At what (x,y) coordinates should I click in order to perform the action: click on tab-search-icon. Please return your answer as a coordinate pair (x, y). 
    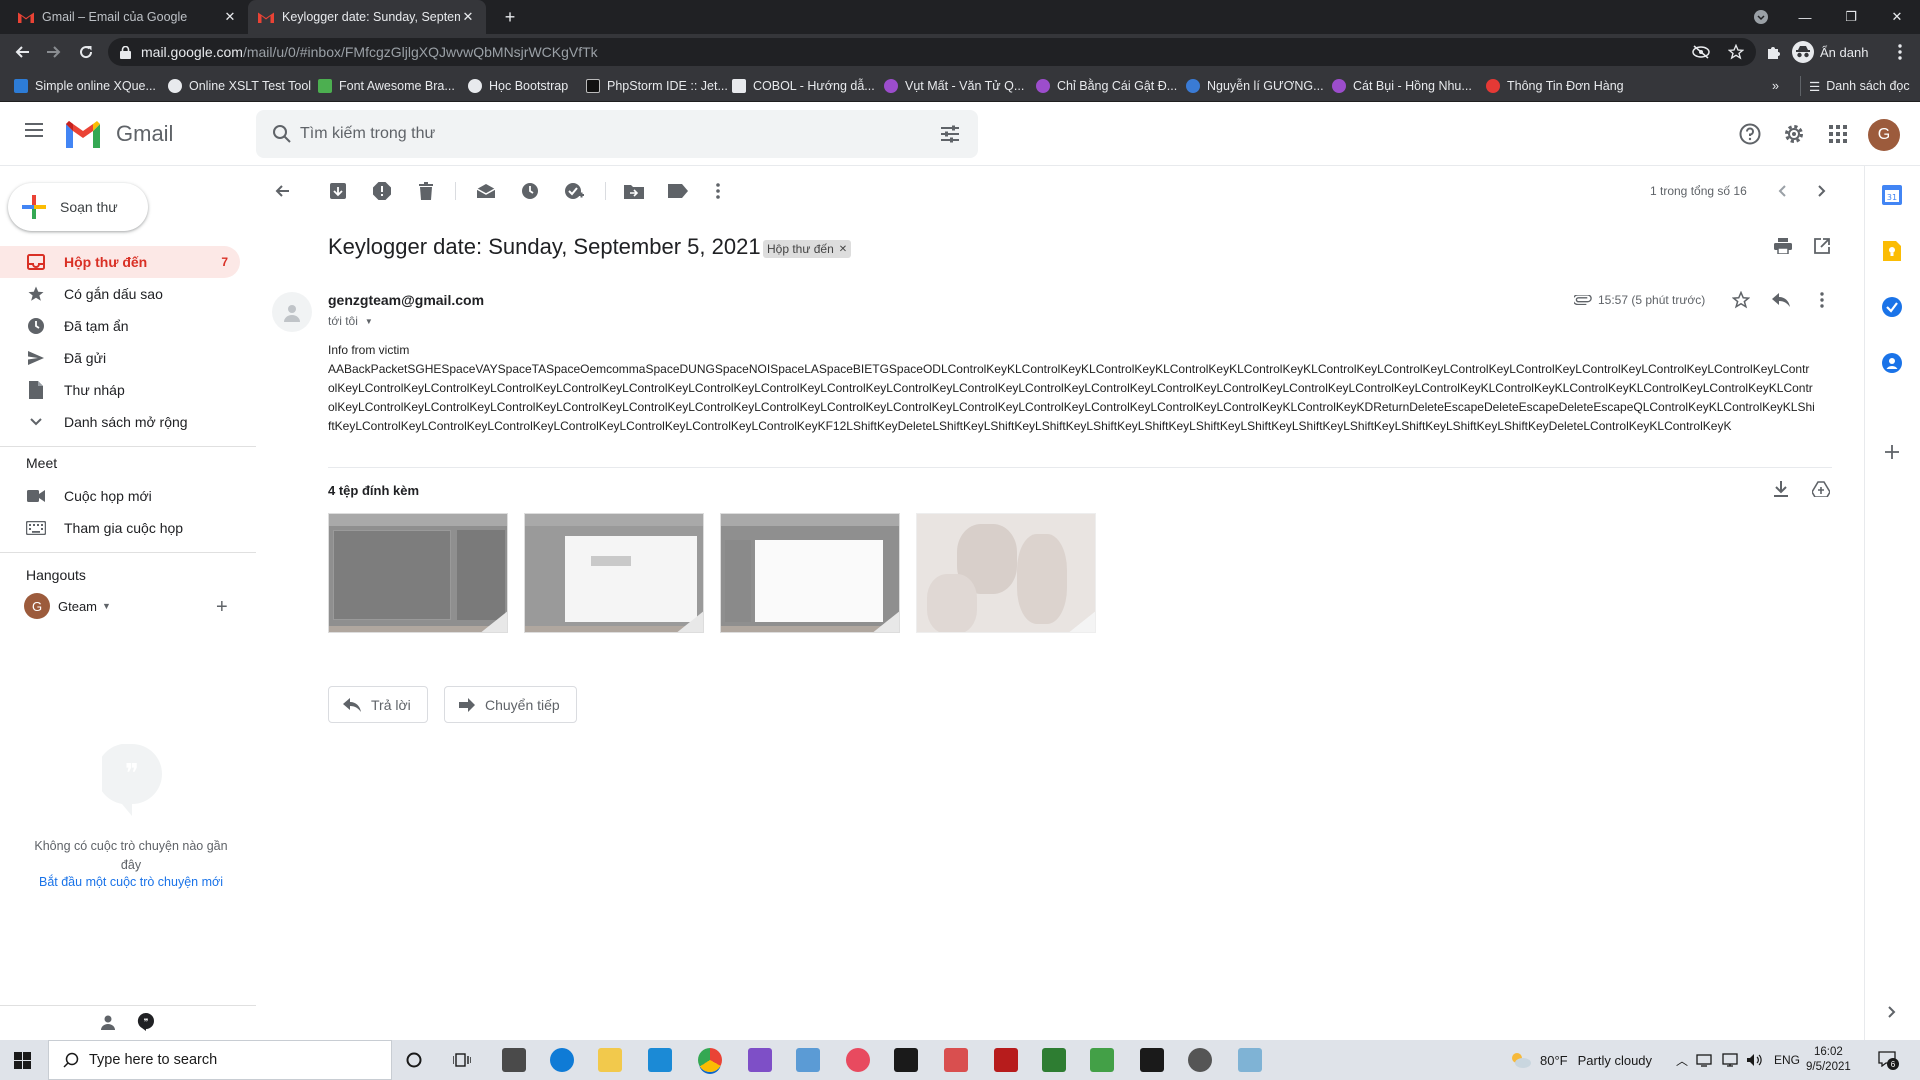
    Looking at the image, I should click on (1761, 17).